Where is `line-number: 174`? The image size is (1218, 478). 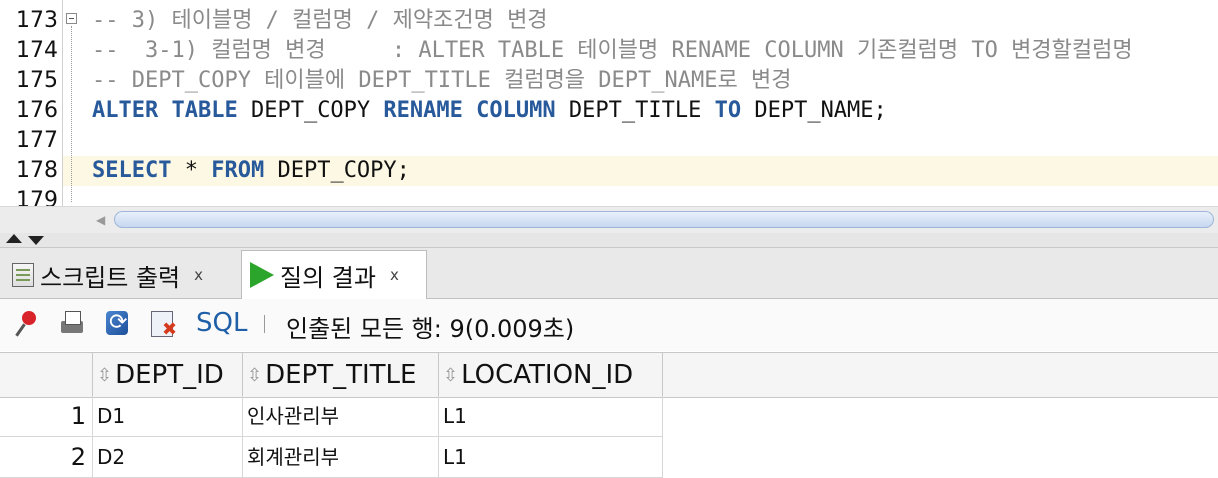 line-number: 174 is located at coordinates (37, 50).